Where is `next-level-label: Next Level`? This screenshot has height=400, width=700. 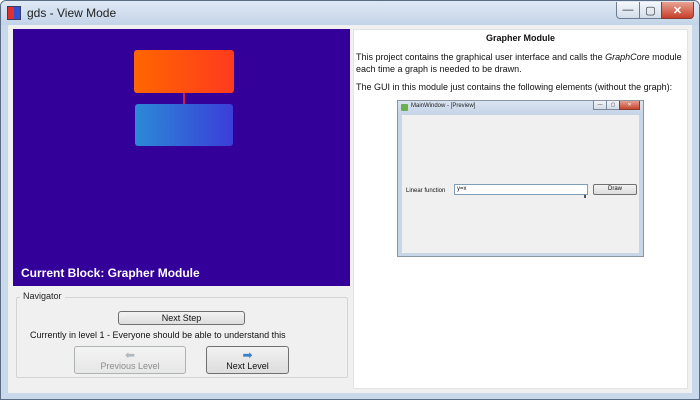
next-level-label: Next Level is located at coordinates (247, 366).